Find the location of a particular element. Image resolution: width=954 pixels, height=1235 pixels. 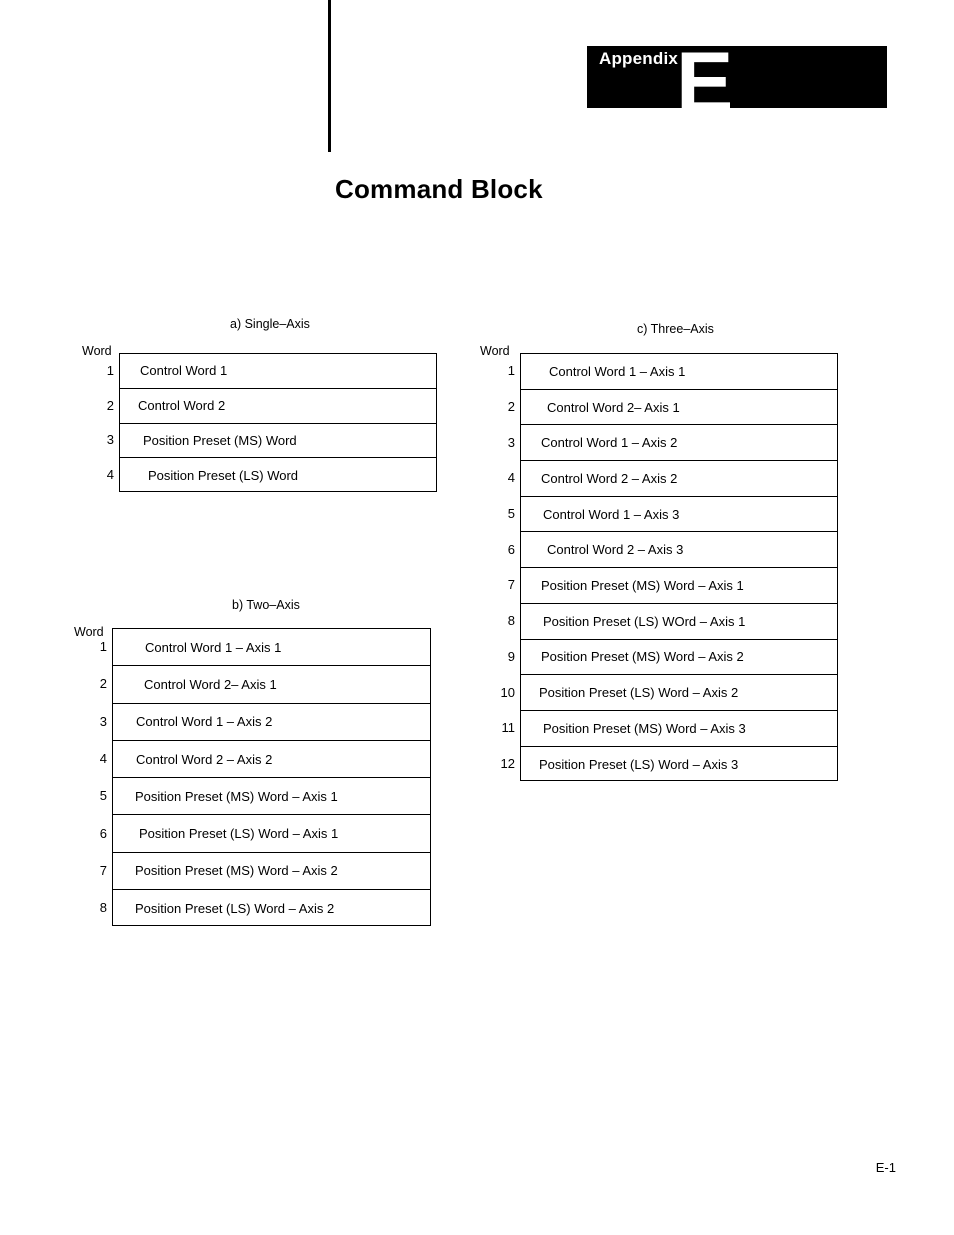

table-row: Position Preset (LS) WOrd – Axis 1 is located at coordinates (679, 622).